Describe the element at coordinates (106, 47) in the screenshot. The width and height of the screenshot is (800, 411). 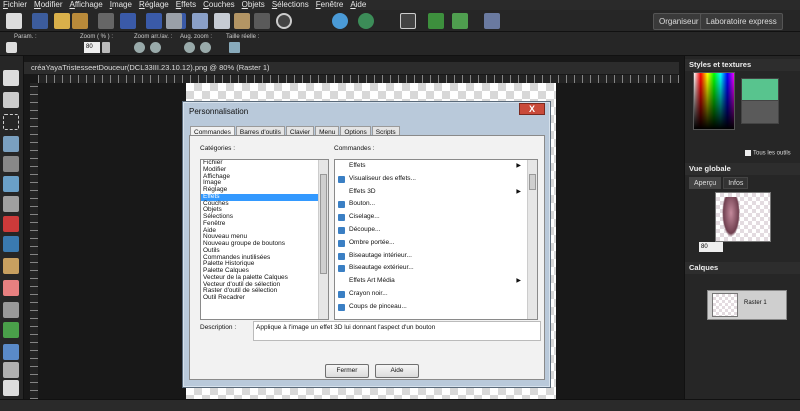
I see `zoom-spin-icon` at that location.